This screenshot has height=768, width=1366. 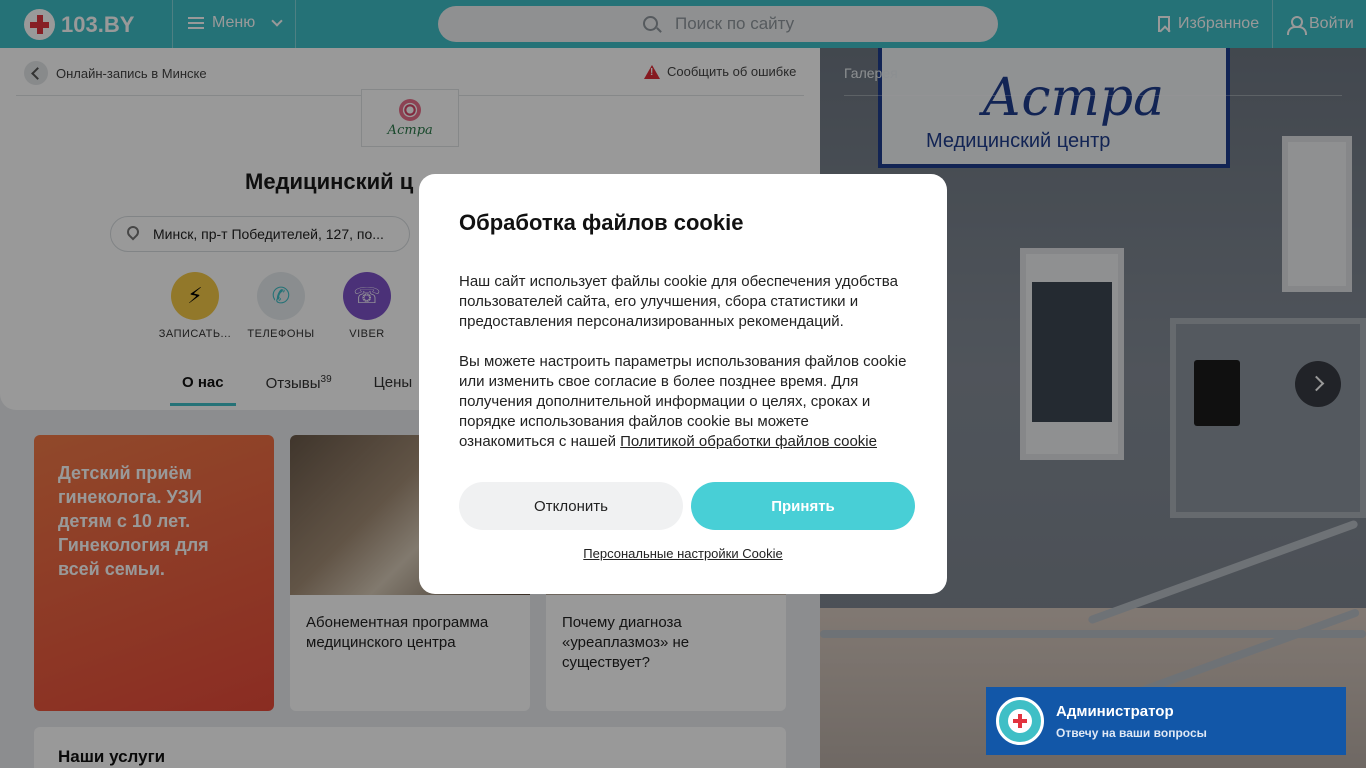 What do you see at coordinates (571, 506) in the screenshot?
I see `decline-button: Отклонить` at bounding box center [571, 506].